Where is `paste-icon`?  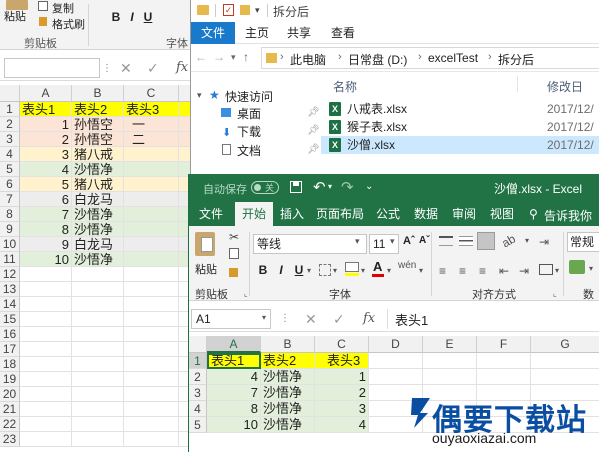 paste-icon is located at coordinates (205, 244).